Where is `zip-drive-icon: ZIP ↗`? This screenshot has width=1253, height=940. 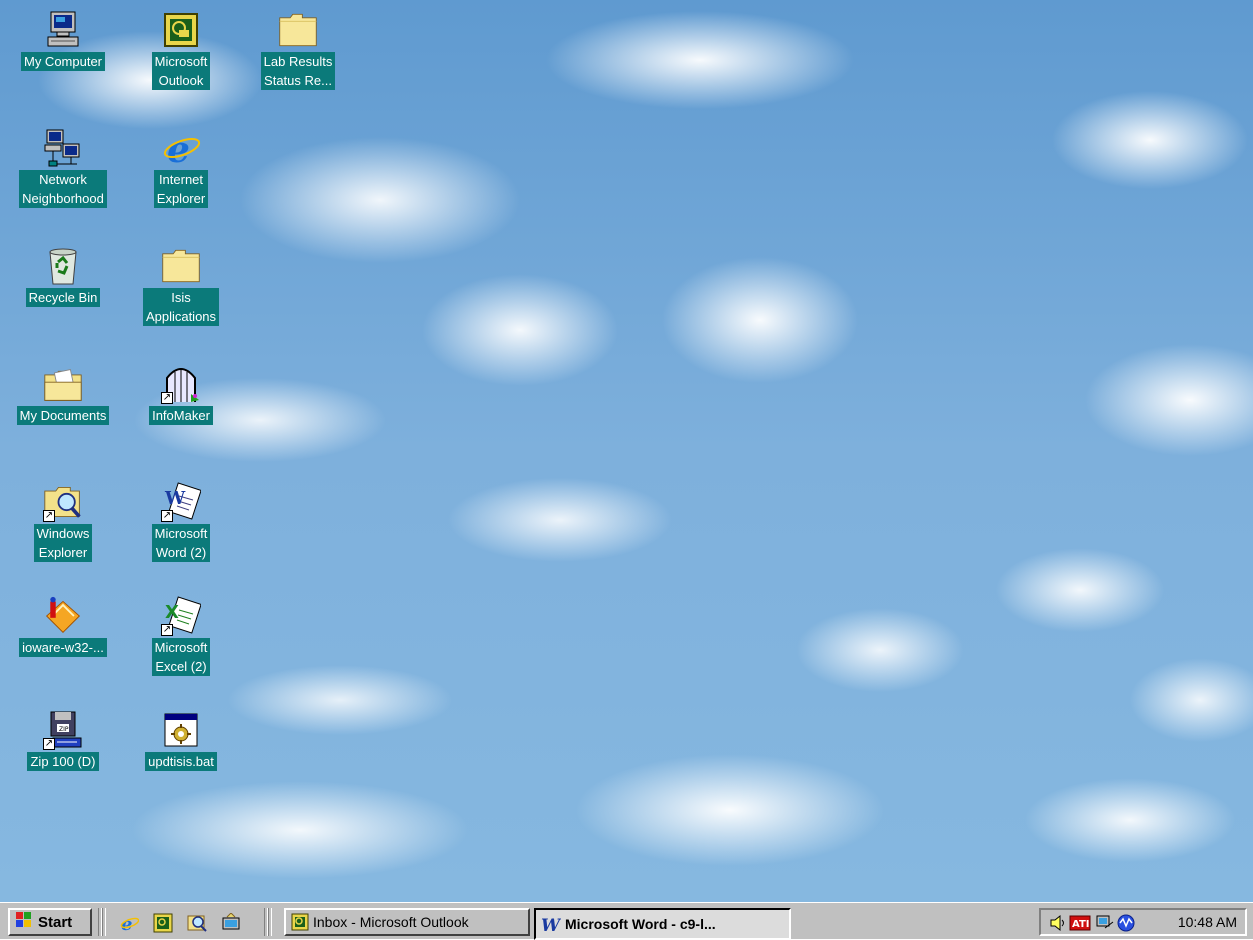
zip-drive-icon: ZIP ↗ is located at coordinates (63, 730).